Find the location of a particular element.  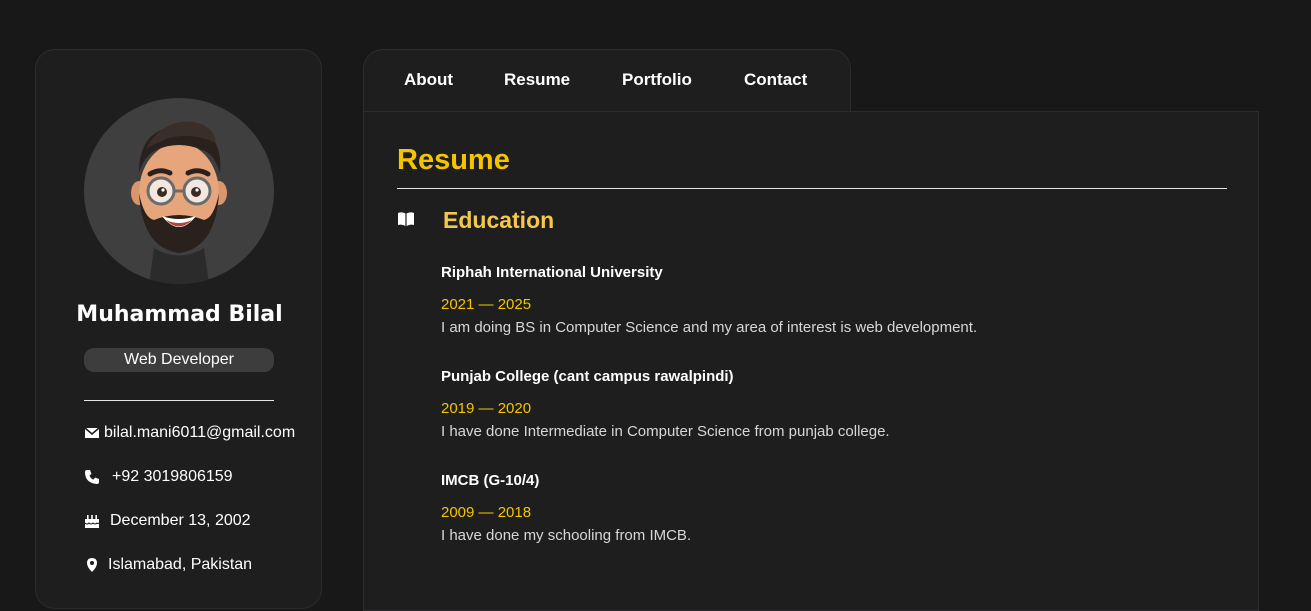

role-badge: Web Developer is located at coordinates (179, 360).